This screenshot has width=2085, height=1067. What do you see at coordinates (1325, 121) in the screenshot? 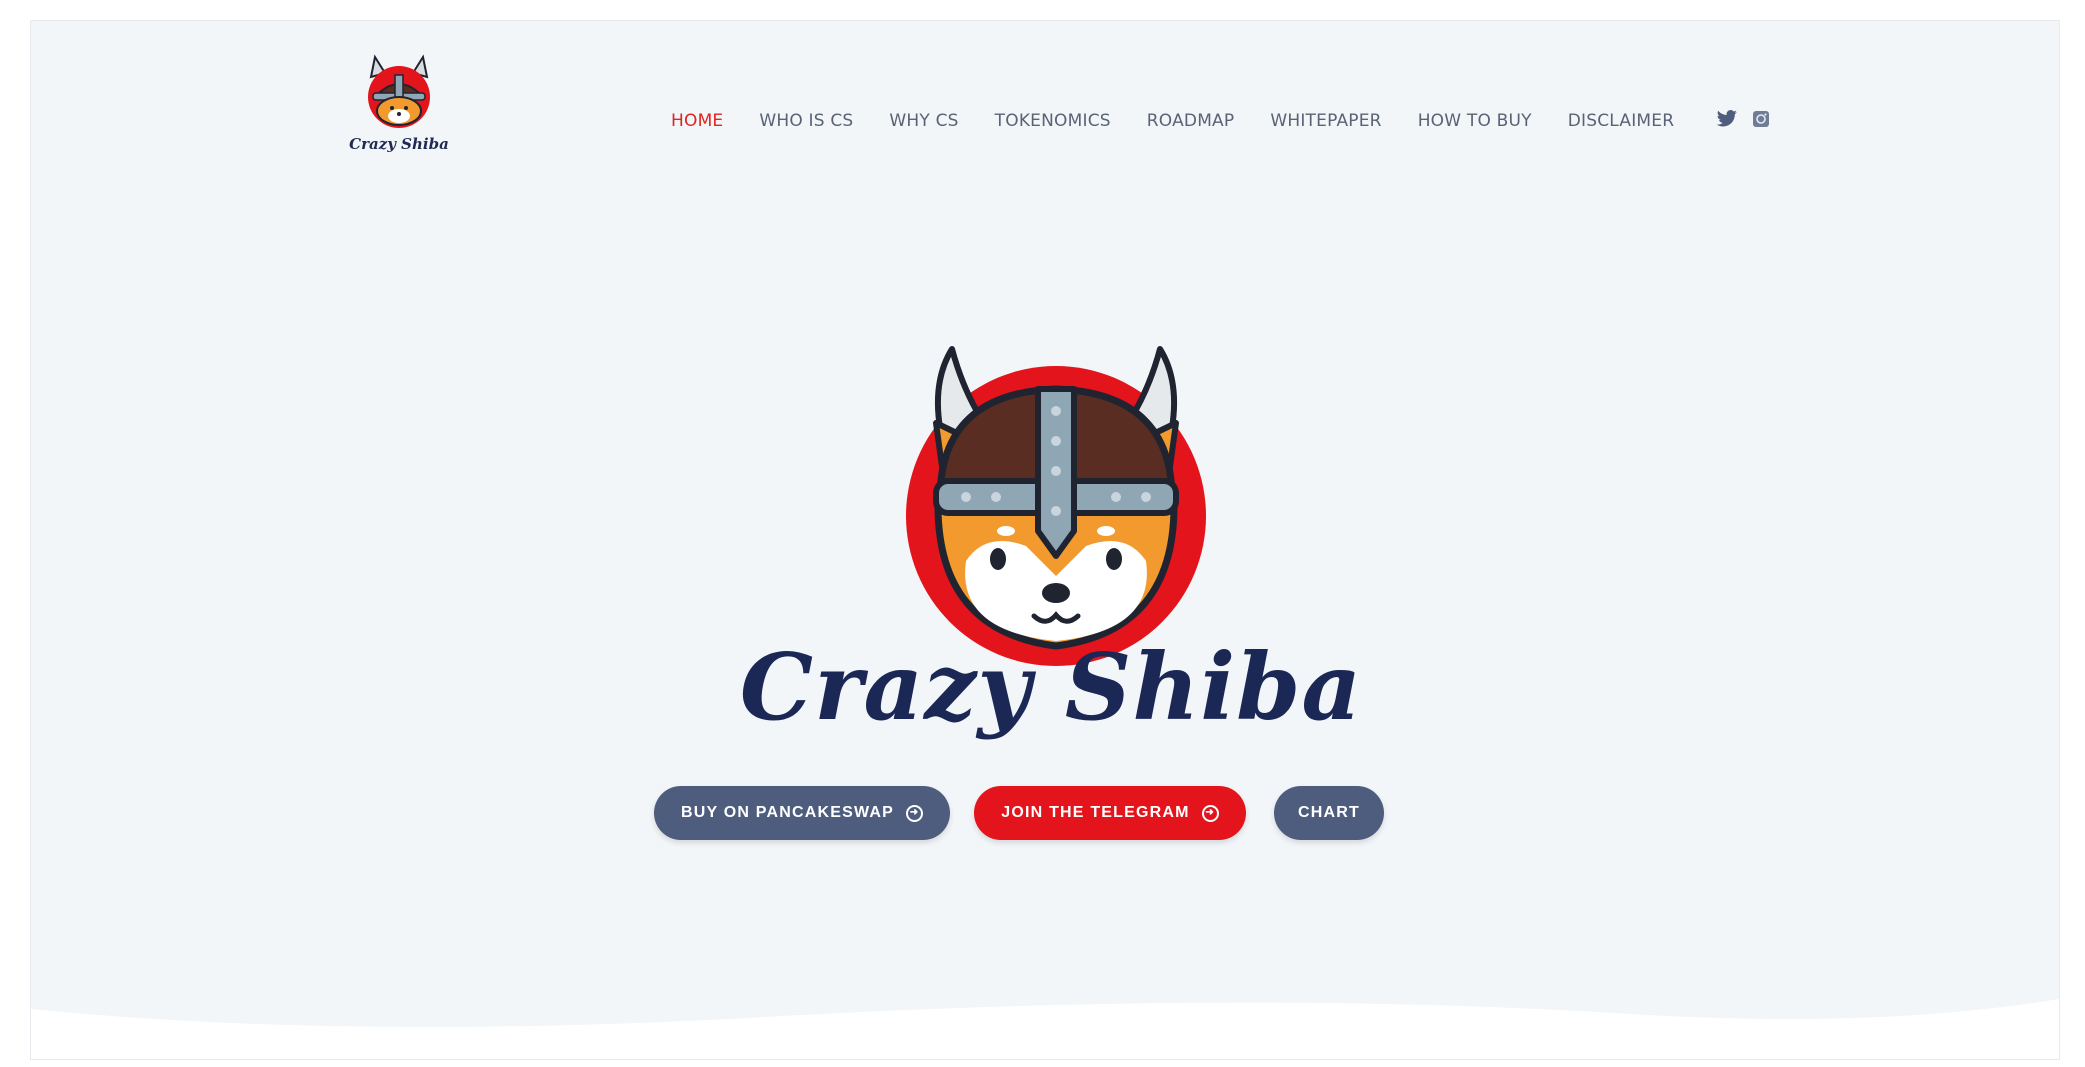
I see `nav-item-whitepaper: WHITEPAPER` at bounding box center [1325, 121].